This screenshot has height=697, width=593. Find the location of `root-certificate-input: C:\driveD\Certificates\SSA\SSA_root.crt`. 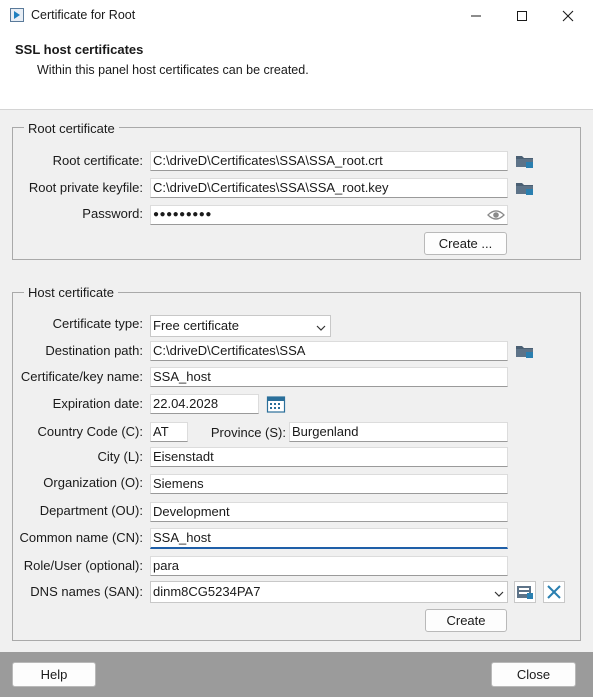

root-certificate-input: C:\driveD\Certificates\SSA\SSA_root.crt is located at coordinates (329, 161).